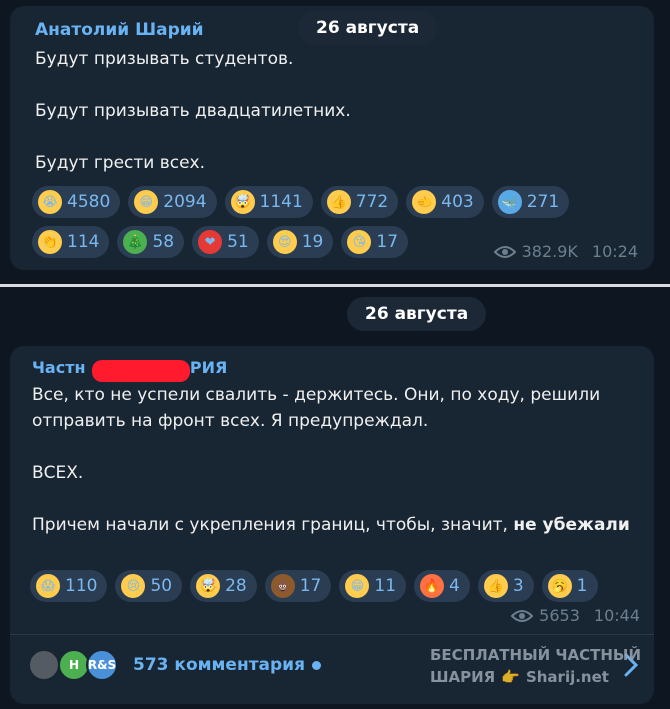 The image size is (670, 709). Describe the element at coordinates (335, 285) in the screenshot. I see `divider` at that location.